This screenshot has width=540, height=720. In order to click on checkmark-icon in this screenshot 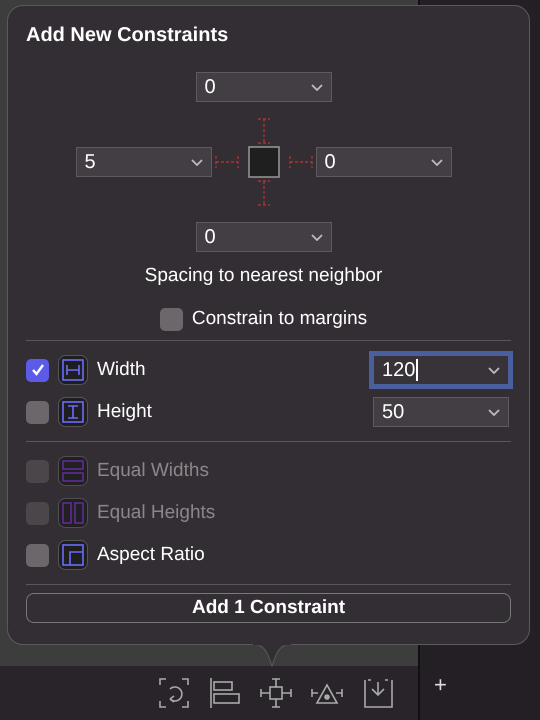, I will do `click(38, 370)`.